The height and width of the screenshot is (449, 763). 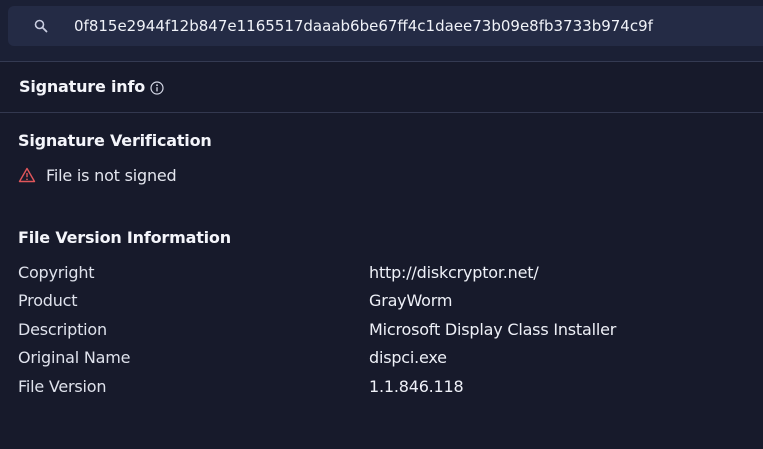 I want to click on search-bar, so click(x=385, y=26).